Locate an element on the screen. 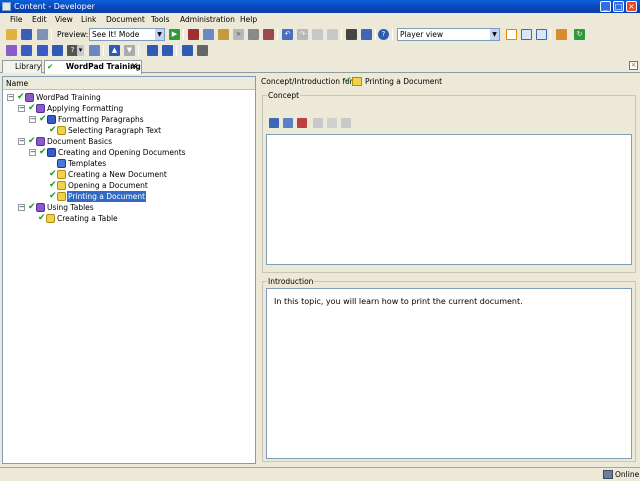  tree-item-label: Creating a New Document is located at coordinates (117, 174).